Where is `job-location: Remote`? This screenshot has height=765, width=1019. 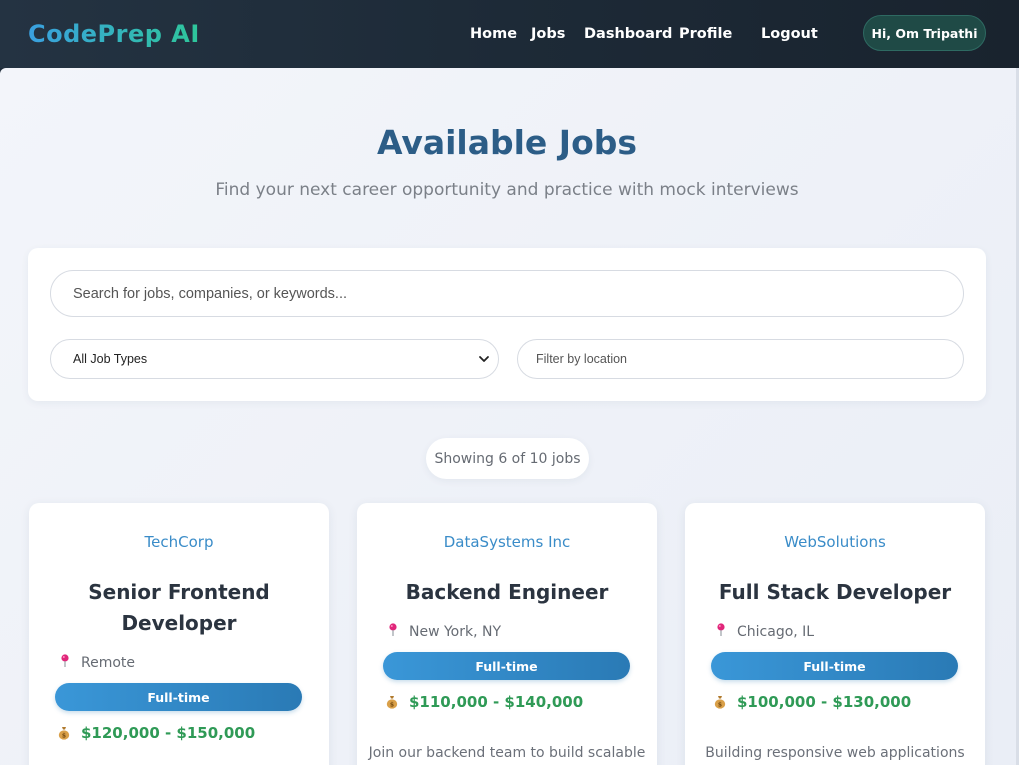 job-location: Remote is located at coordinates (97, 663).